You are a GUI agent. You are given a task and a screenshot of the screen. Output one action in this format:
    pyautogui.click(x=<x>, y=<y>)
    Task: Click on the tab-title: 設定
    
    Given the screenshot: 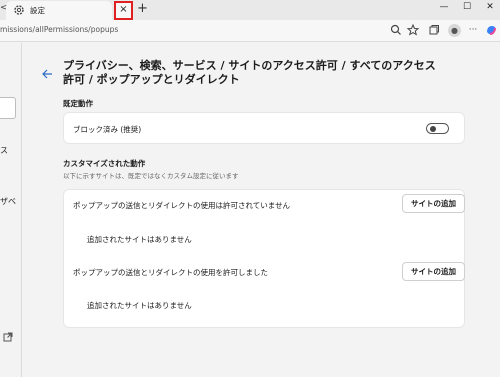 What is the action you would take?
    pyautogui.click(x=37, y=10)
    